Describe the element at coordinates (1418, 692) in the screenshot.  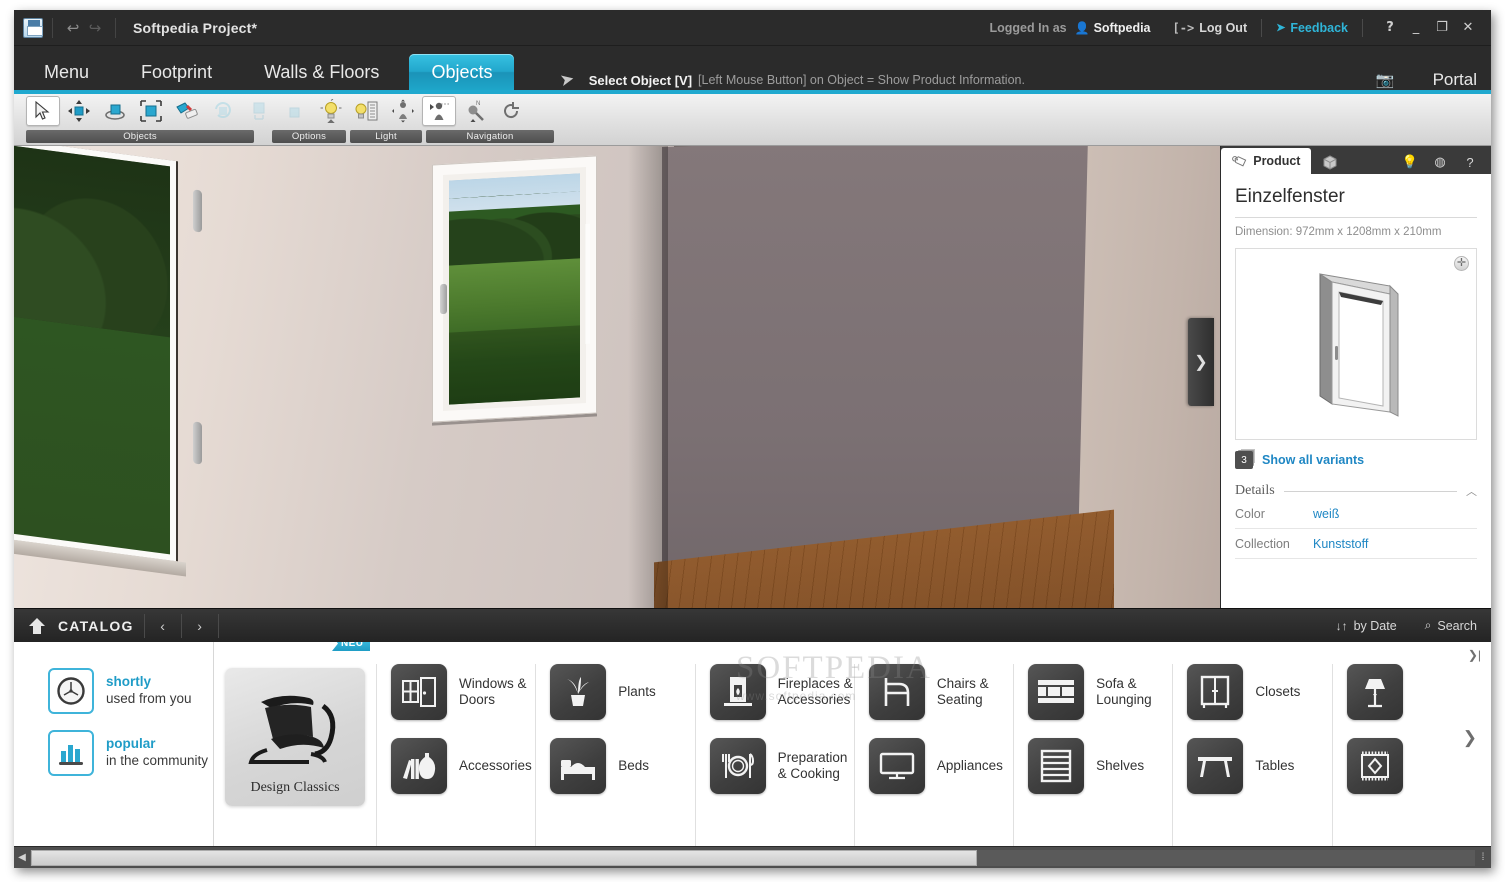
I see `category-lamps` at that location.